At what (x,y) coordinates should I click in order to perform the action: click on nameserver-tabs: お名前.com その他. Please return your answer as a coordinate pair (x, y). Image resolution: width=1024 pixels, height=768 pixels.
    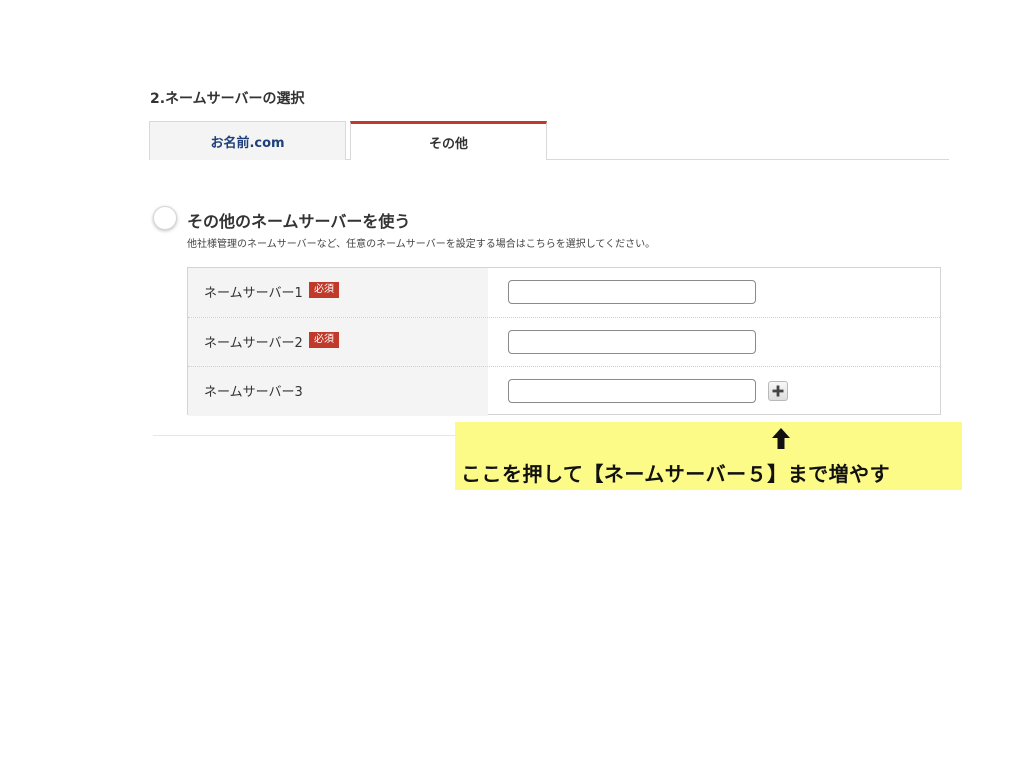
    Looking at the image, I should click on (549, 140).